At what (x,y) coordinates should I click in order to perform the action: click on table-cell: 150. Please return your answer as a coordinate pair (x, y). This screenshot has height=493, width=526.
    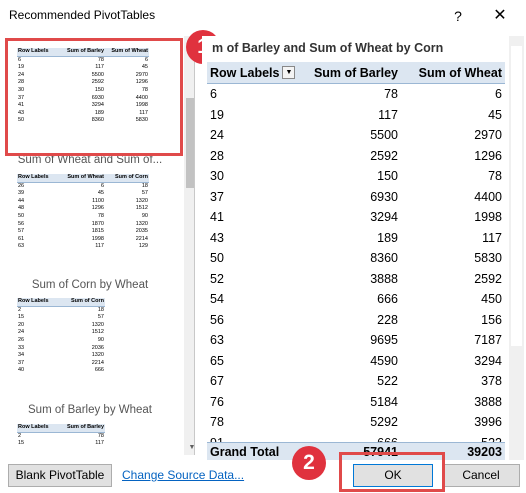
    Looking at the image, I should click on (387, 176).